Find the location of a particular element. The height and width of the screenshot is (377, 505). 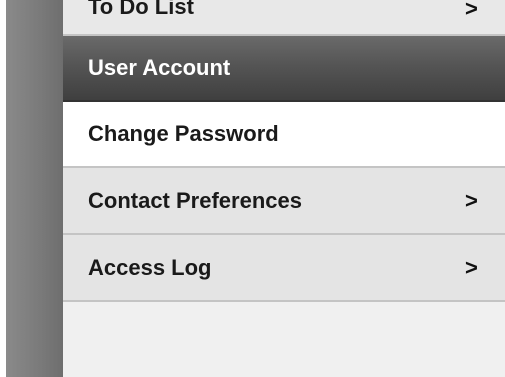

menu-header-label: User Account is located at coordinates (159, 67).